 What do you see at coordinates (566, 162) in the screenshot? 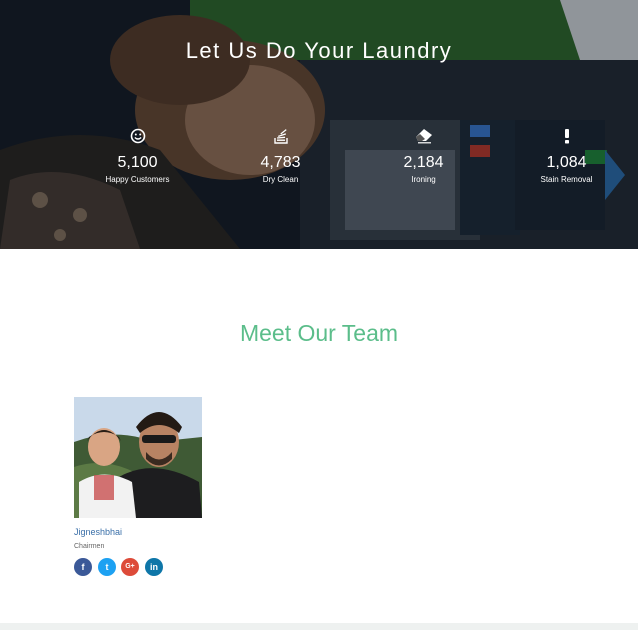
I see `stat-value: 1,084` at bounding box center [566, 162].